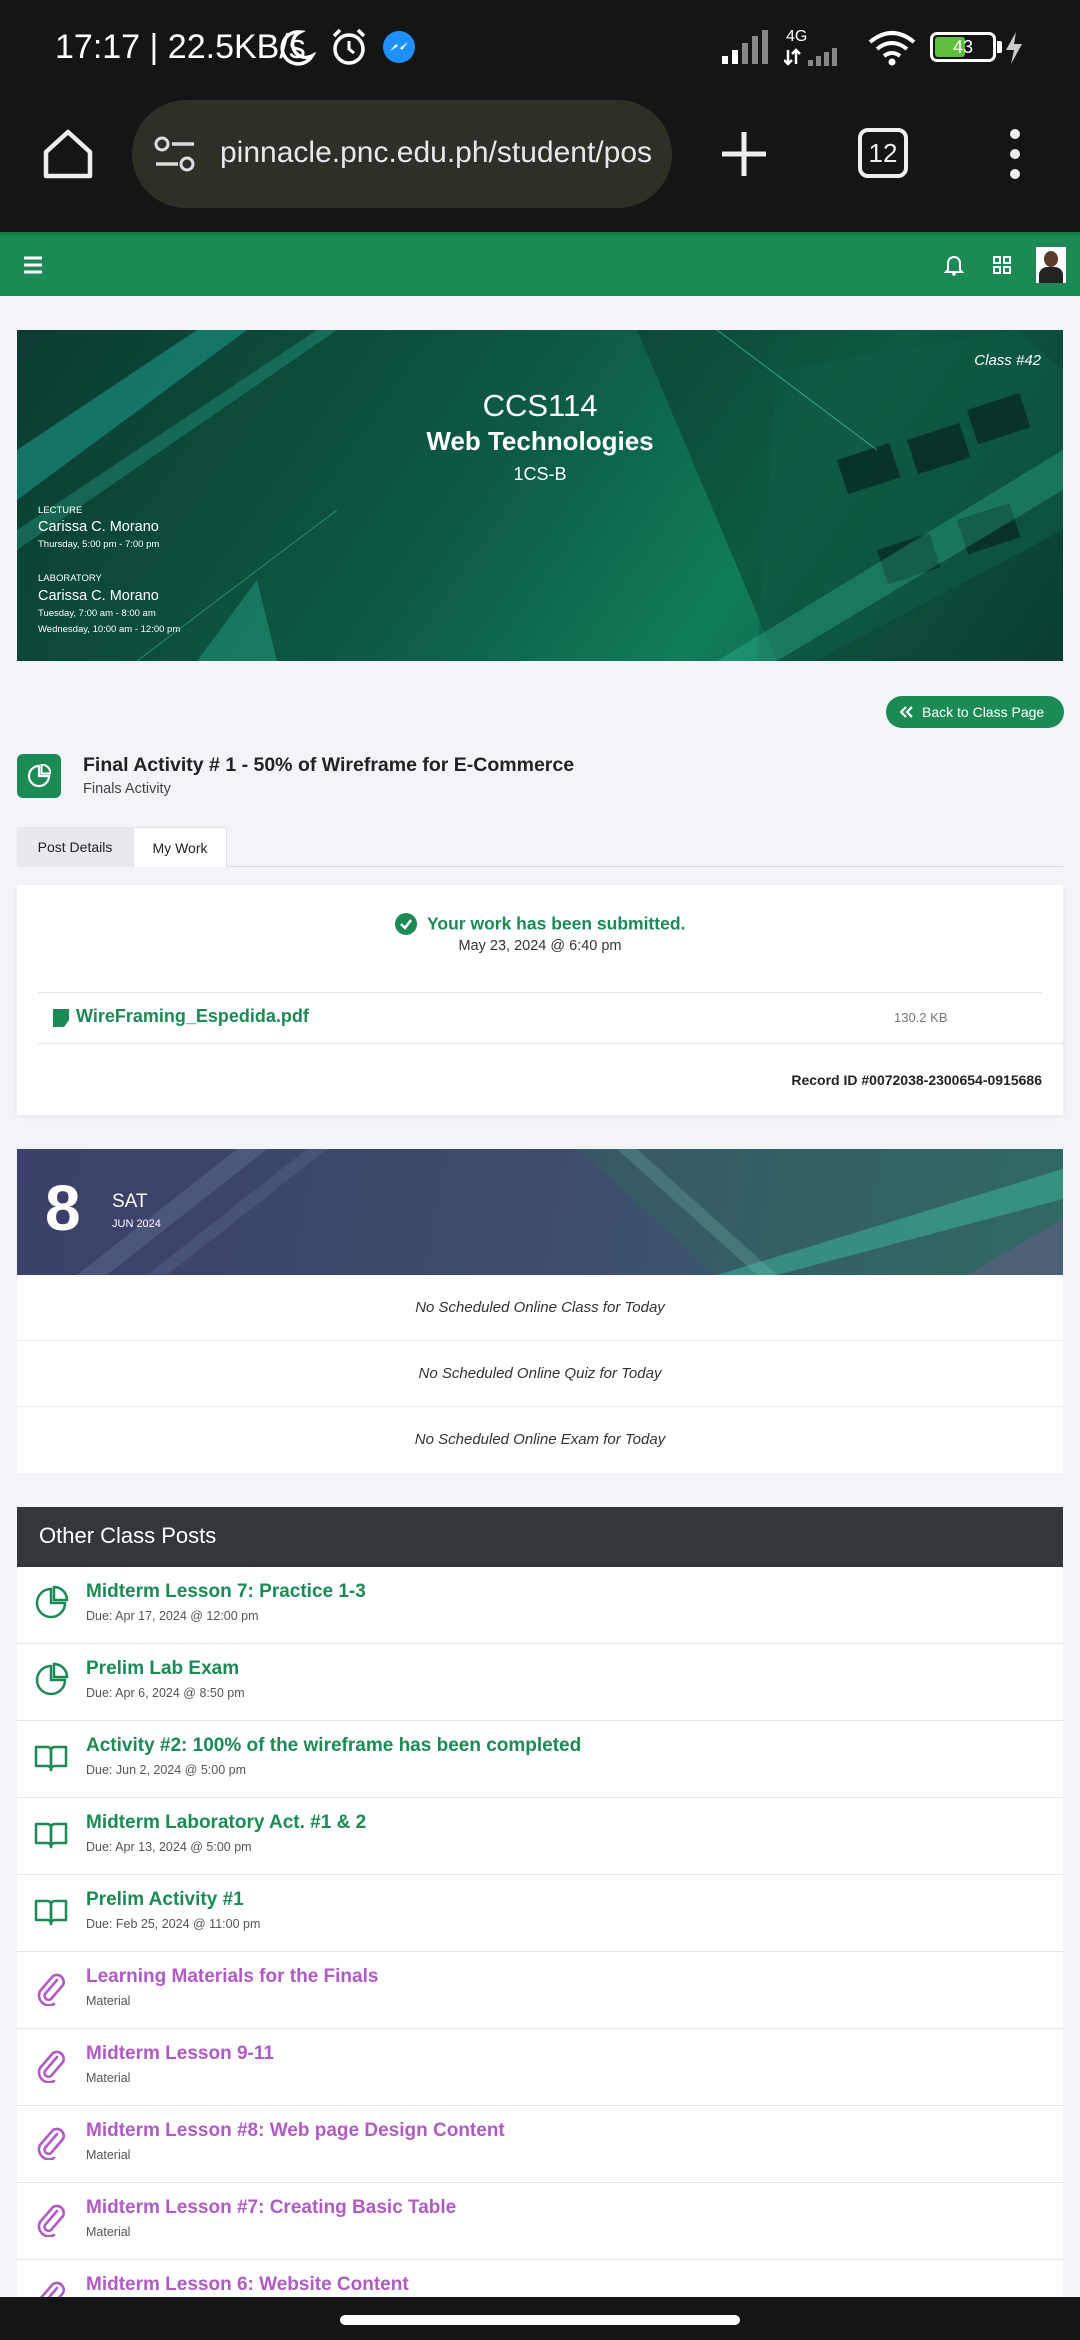  Describe the element at coordinates (165, 1900) in the screenshot. I see `post-item-title: Prelim Activity #1` at that location.